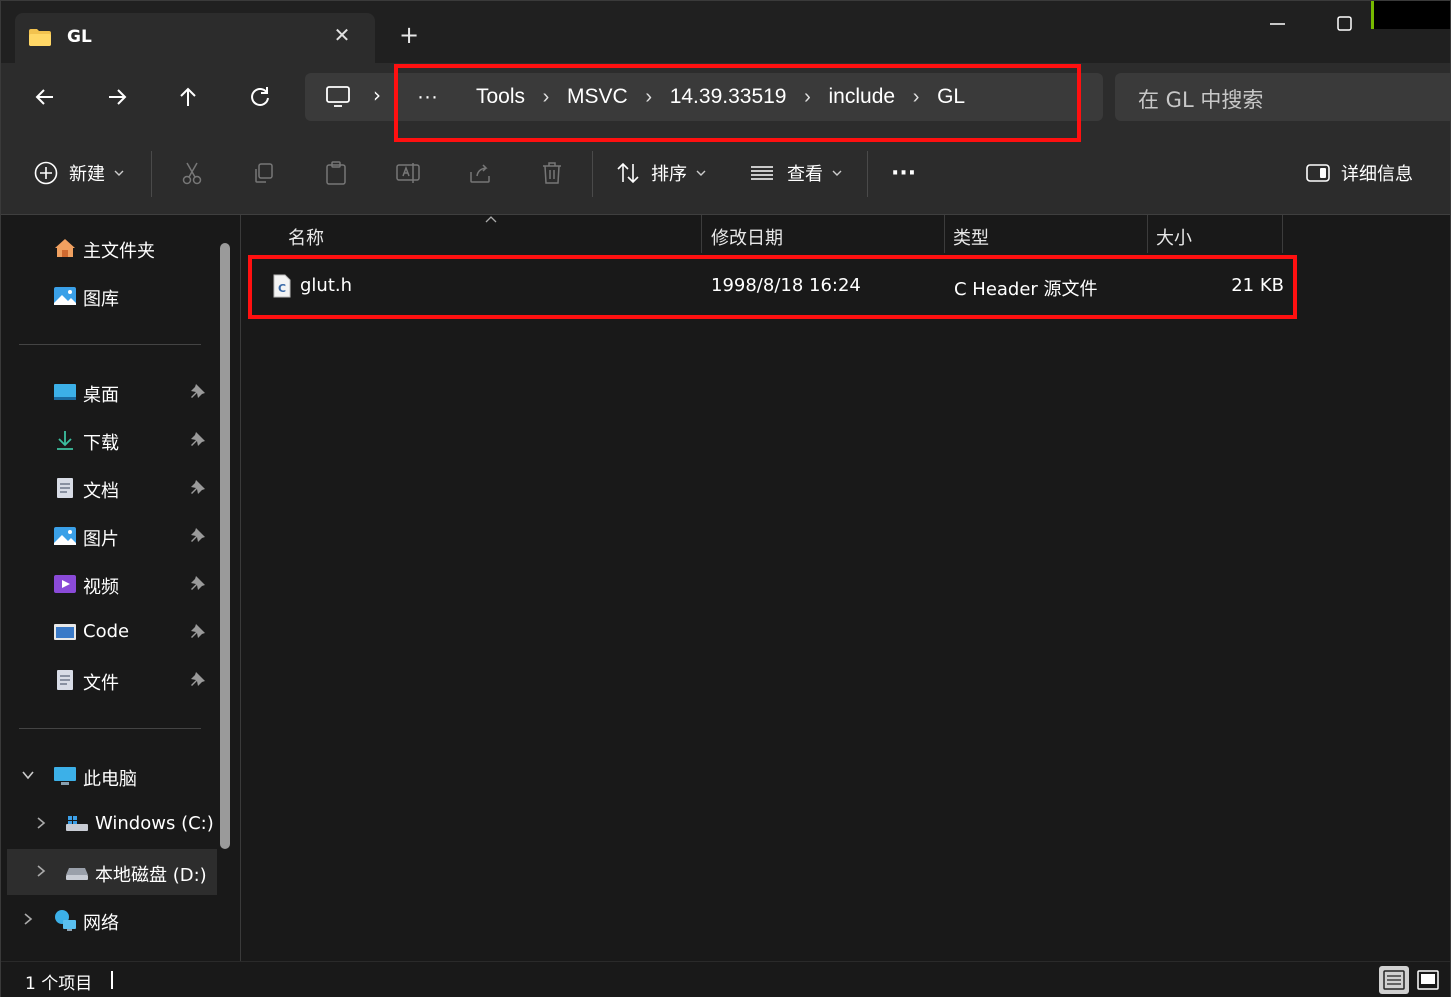 This screenshot has width=1451, height=997. Describe the element at coordinates (725, 32) in the screenshot. I see `title-bar: GL ✕ +` at that location.